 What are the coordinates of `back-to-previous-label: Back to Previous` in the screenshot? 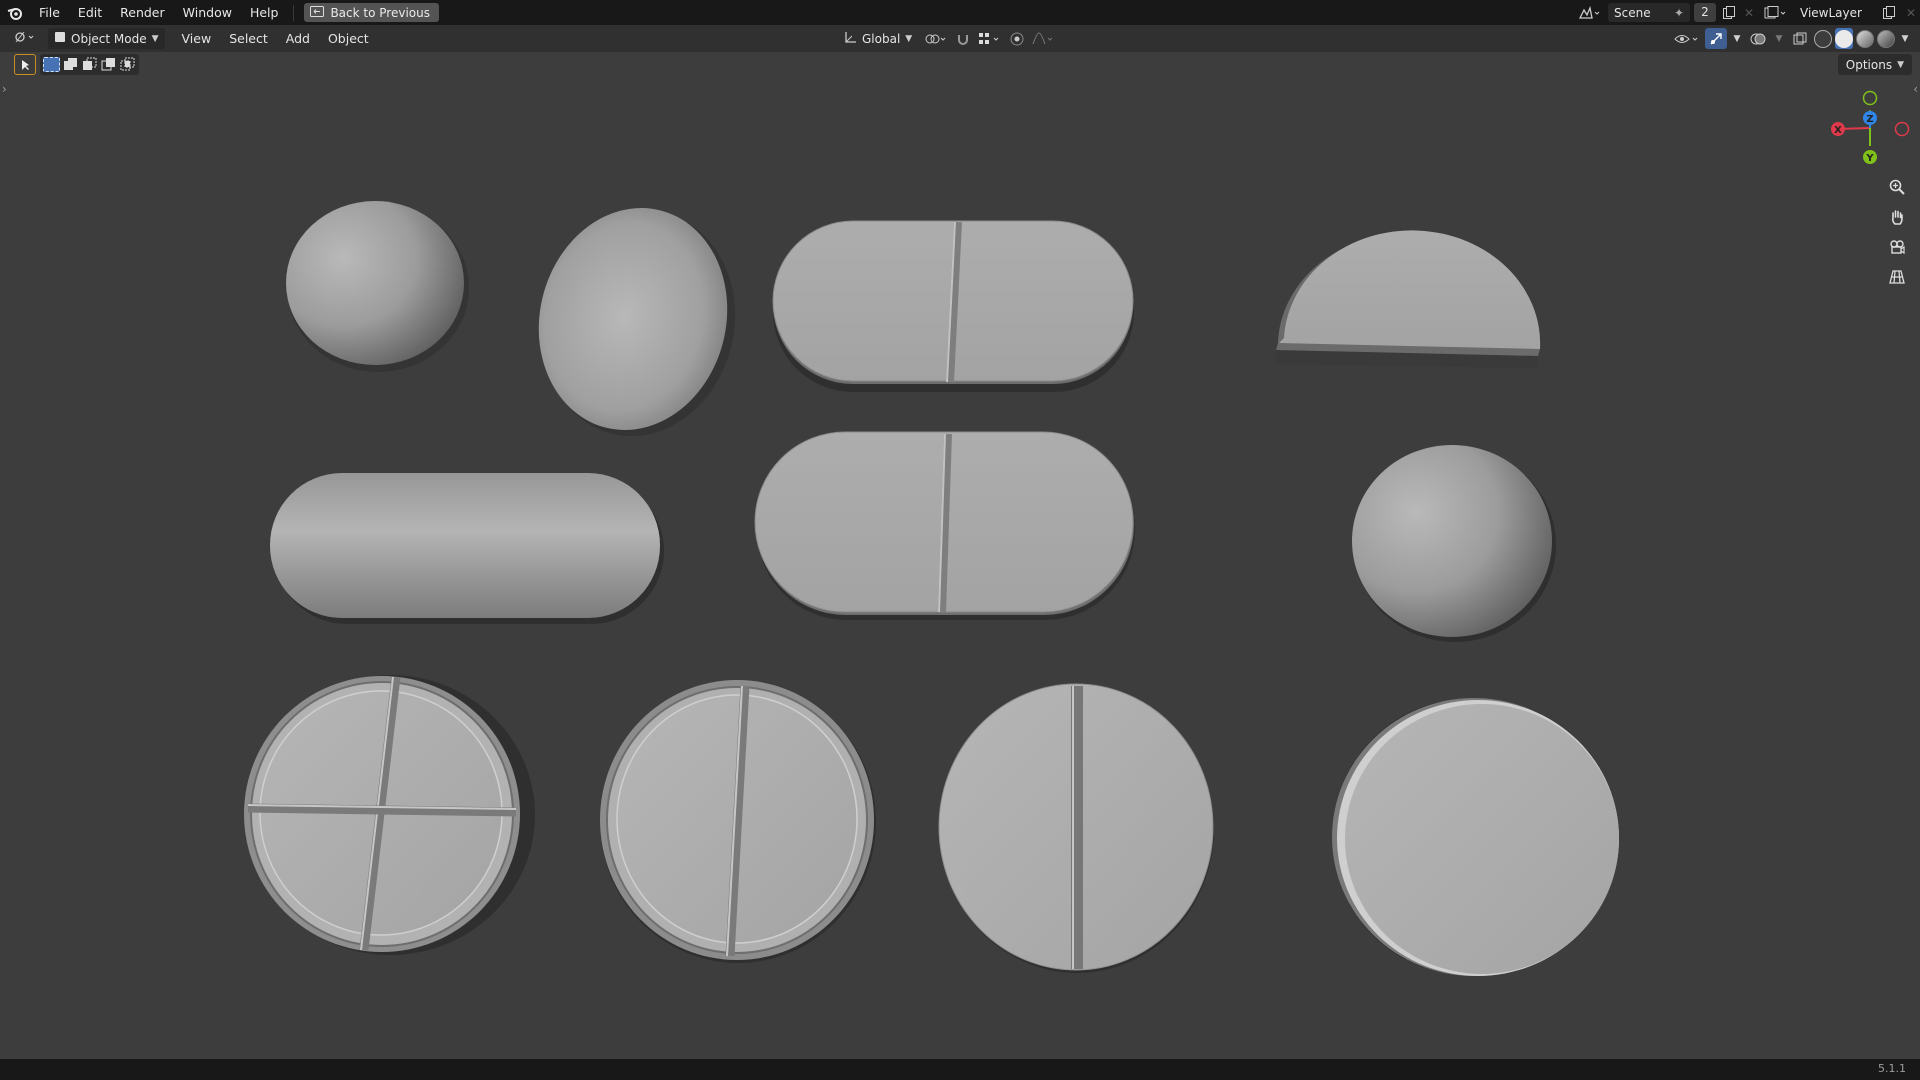 It's located at (380, 12).